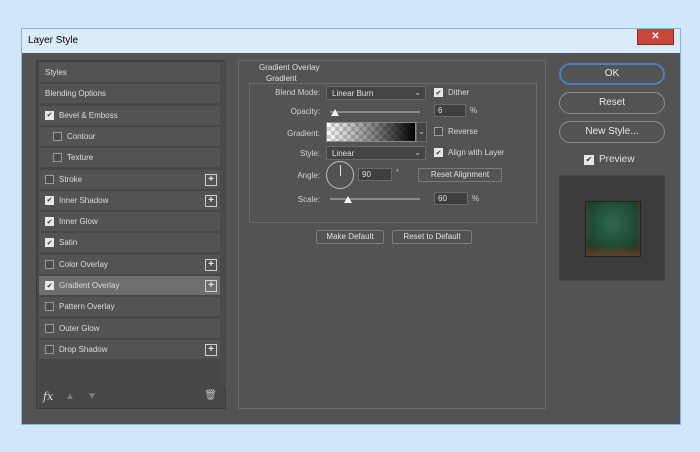 The image size is (700, 452). I want to click on style-select: Linear ⌄, so click(376, 153).